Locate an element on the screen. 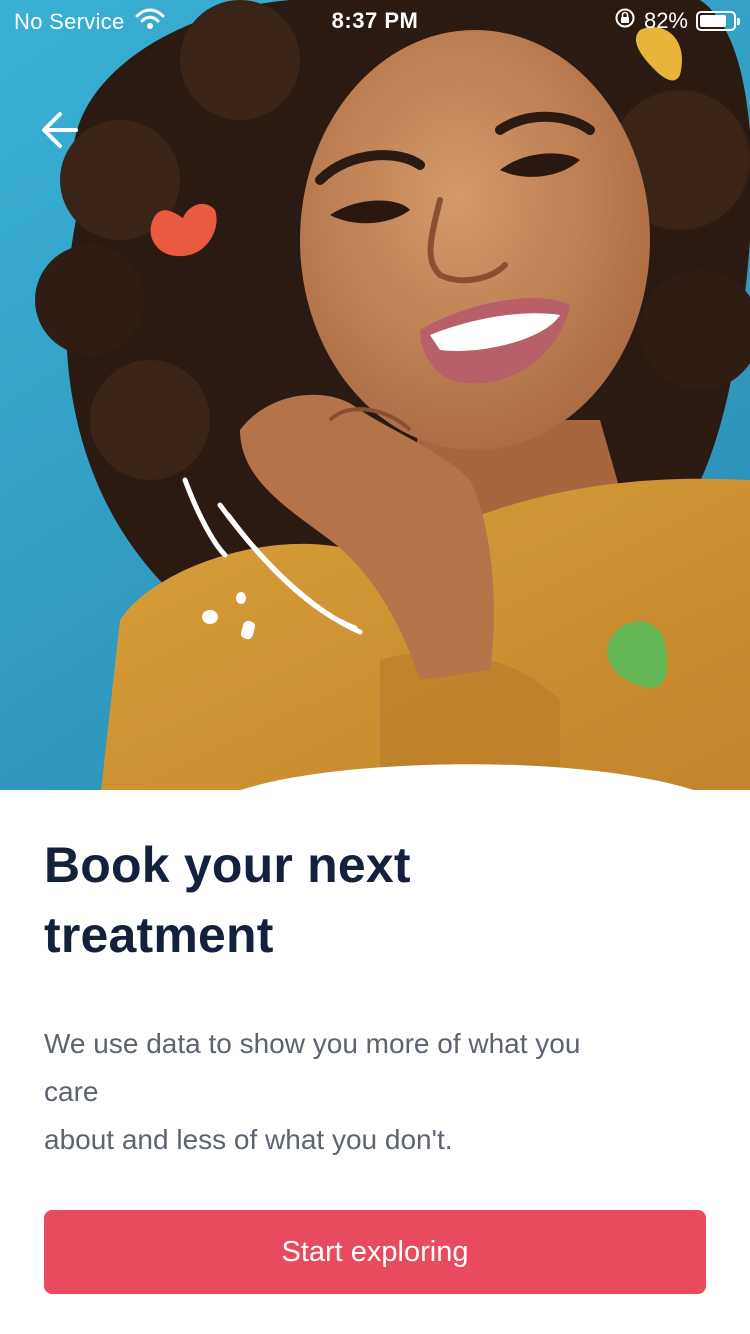 The width and height of the screenshot is (750, 1334). back-arrow-icon is located at coordinates (60, 130).